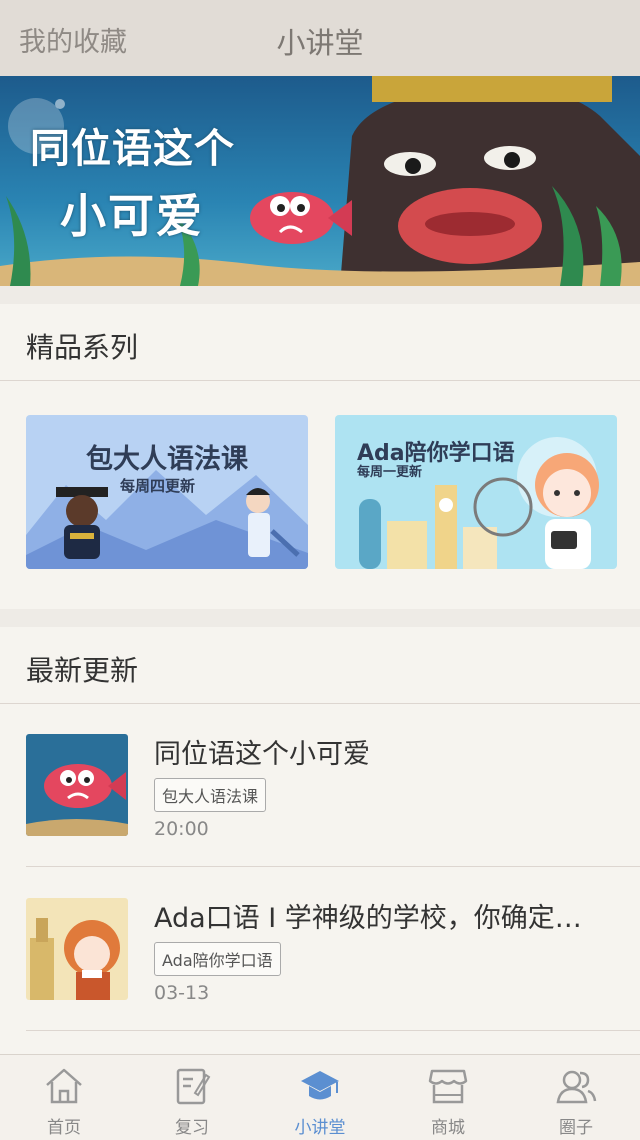 The width and height of the screenshot is (640, 1140). I want to click on lesson-title: 同位语这个小可爱, so click(262, 754).